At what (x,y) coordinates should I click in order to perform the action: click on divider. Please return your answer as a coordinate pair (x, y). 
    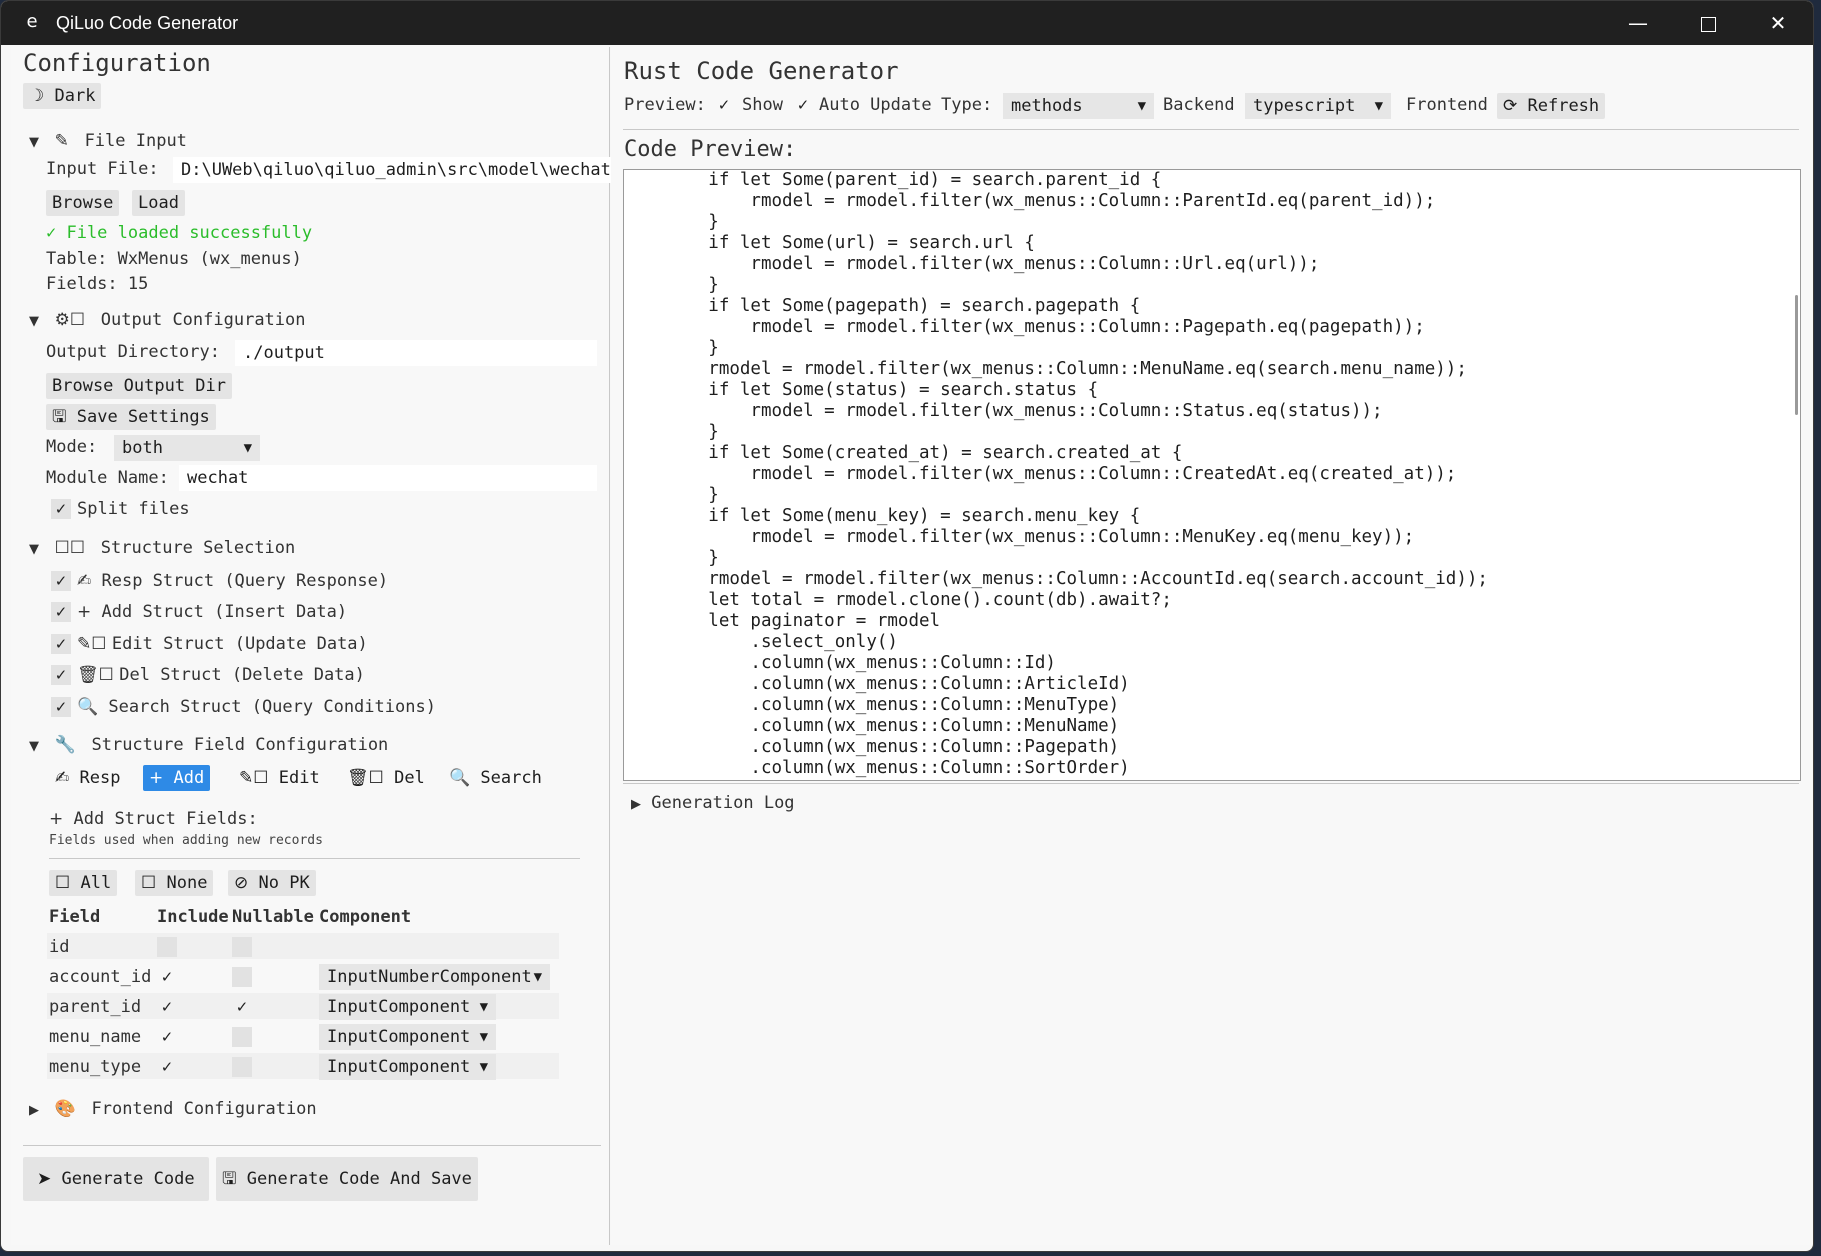
    Looking at the image, I should click on (1211, 783).